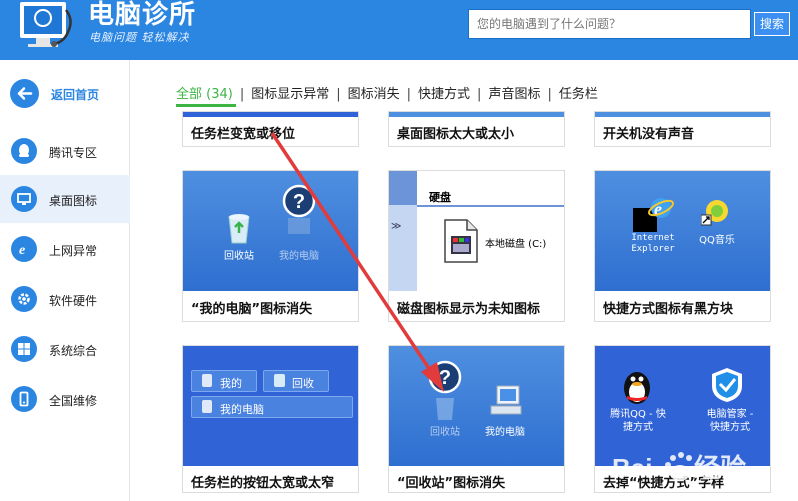 The width and height of the screenshot is (798, 501). What do you see at coordinates (139, 37) in the screenshot?
I see `app-slogan: 电脑问题 轻松解决` at bounding box center [139, 37].